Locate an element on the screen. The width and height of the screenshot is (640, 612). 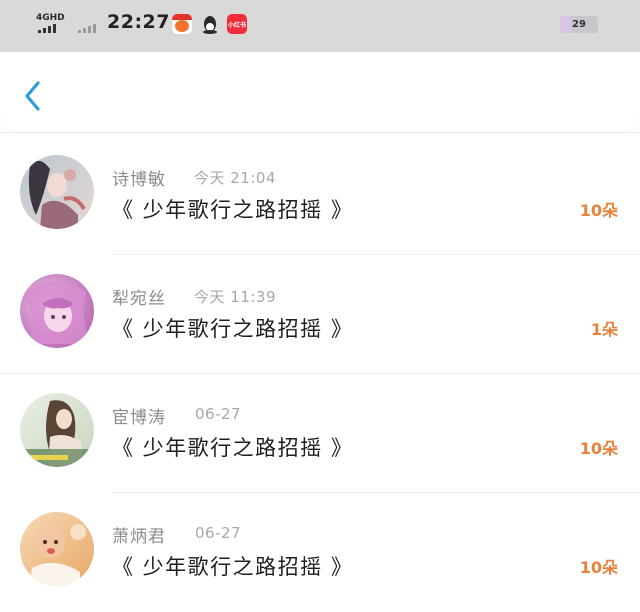
chevron-left-icon is located at coordinates (32, 96).